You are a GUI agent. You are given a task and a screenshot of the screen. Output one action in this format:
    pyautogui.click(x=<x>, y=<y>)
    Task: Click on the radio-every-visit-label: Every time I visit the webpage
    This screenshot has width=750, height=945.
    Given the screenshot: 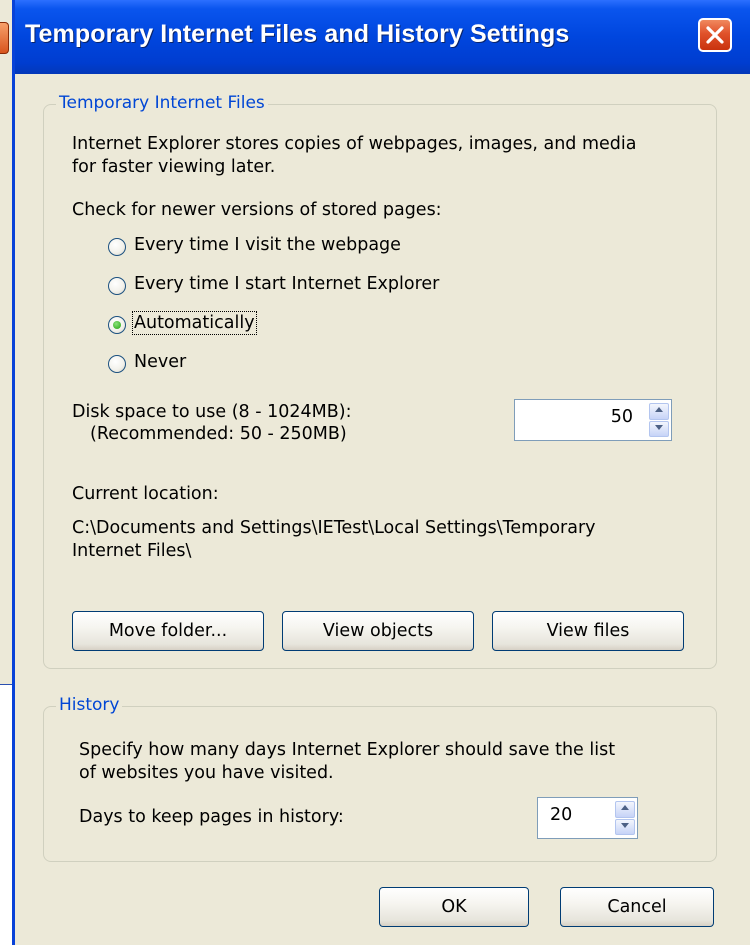 What is the action you would take?
    pyautogui.click(x=267, y=245)
    